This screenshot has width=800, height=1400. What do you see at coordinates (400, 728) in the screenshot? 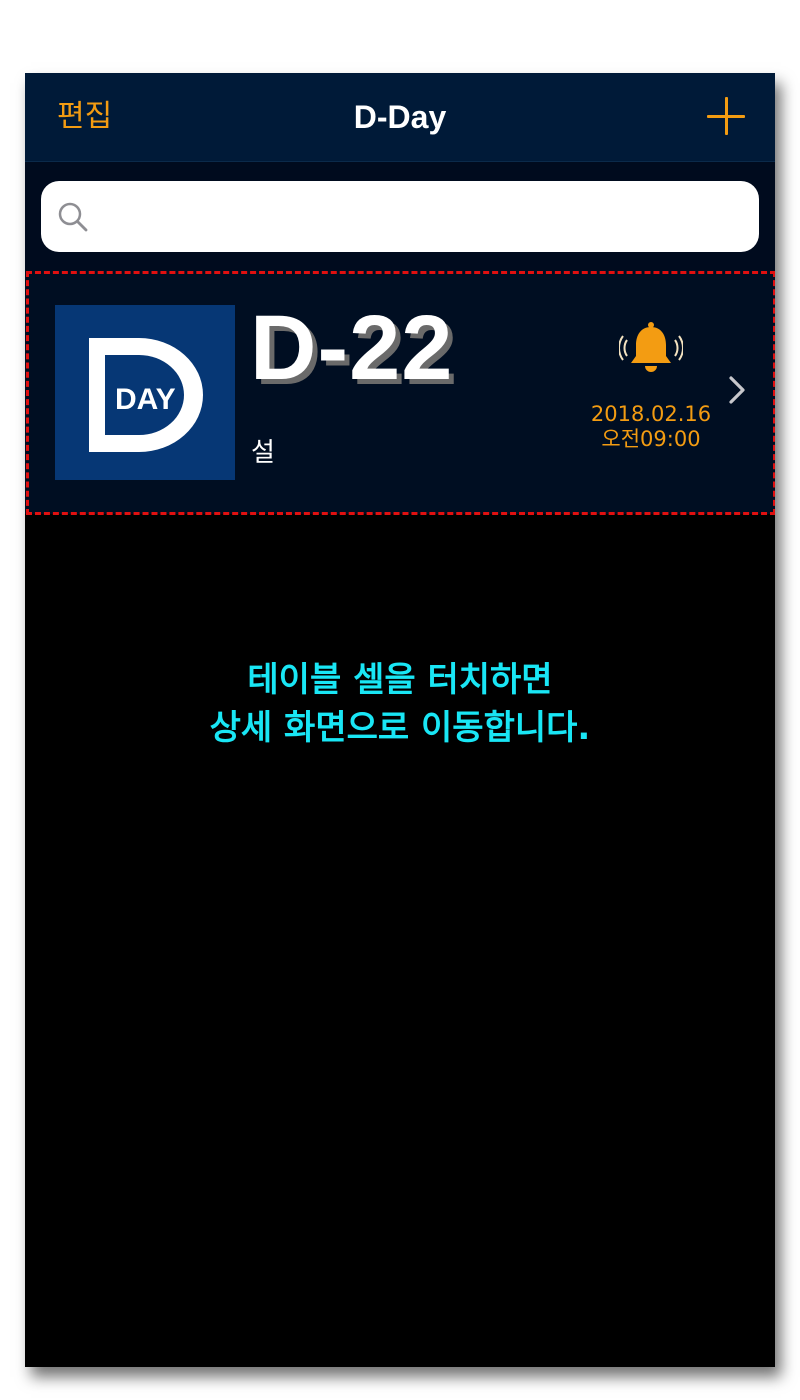
I see `instruction-line-2: 상세 화면으로 이동합니다.` at bounding box center [400, 728].